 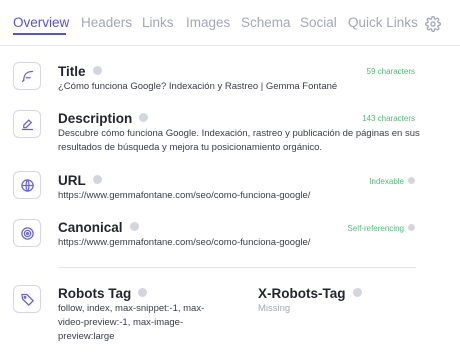 I want to click on globe-icon, so click(x=27, y=185).